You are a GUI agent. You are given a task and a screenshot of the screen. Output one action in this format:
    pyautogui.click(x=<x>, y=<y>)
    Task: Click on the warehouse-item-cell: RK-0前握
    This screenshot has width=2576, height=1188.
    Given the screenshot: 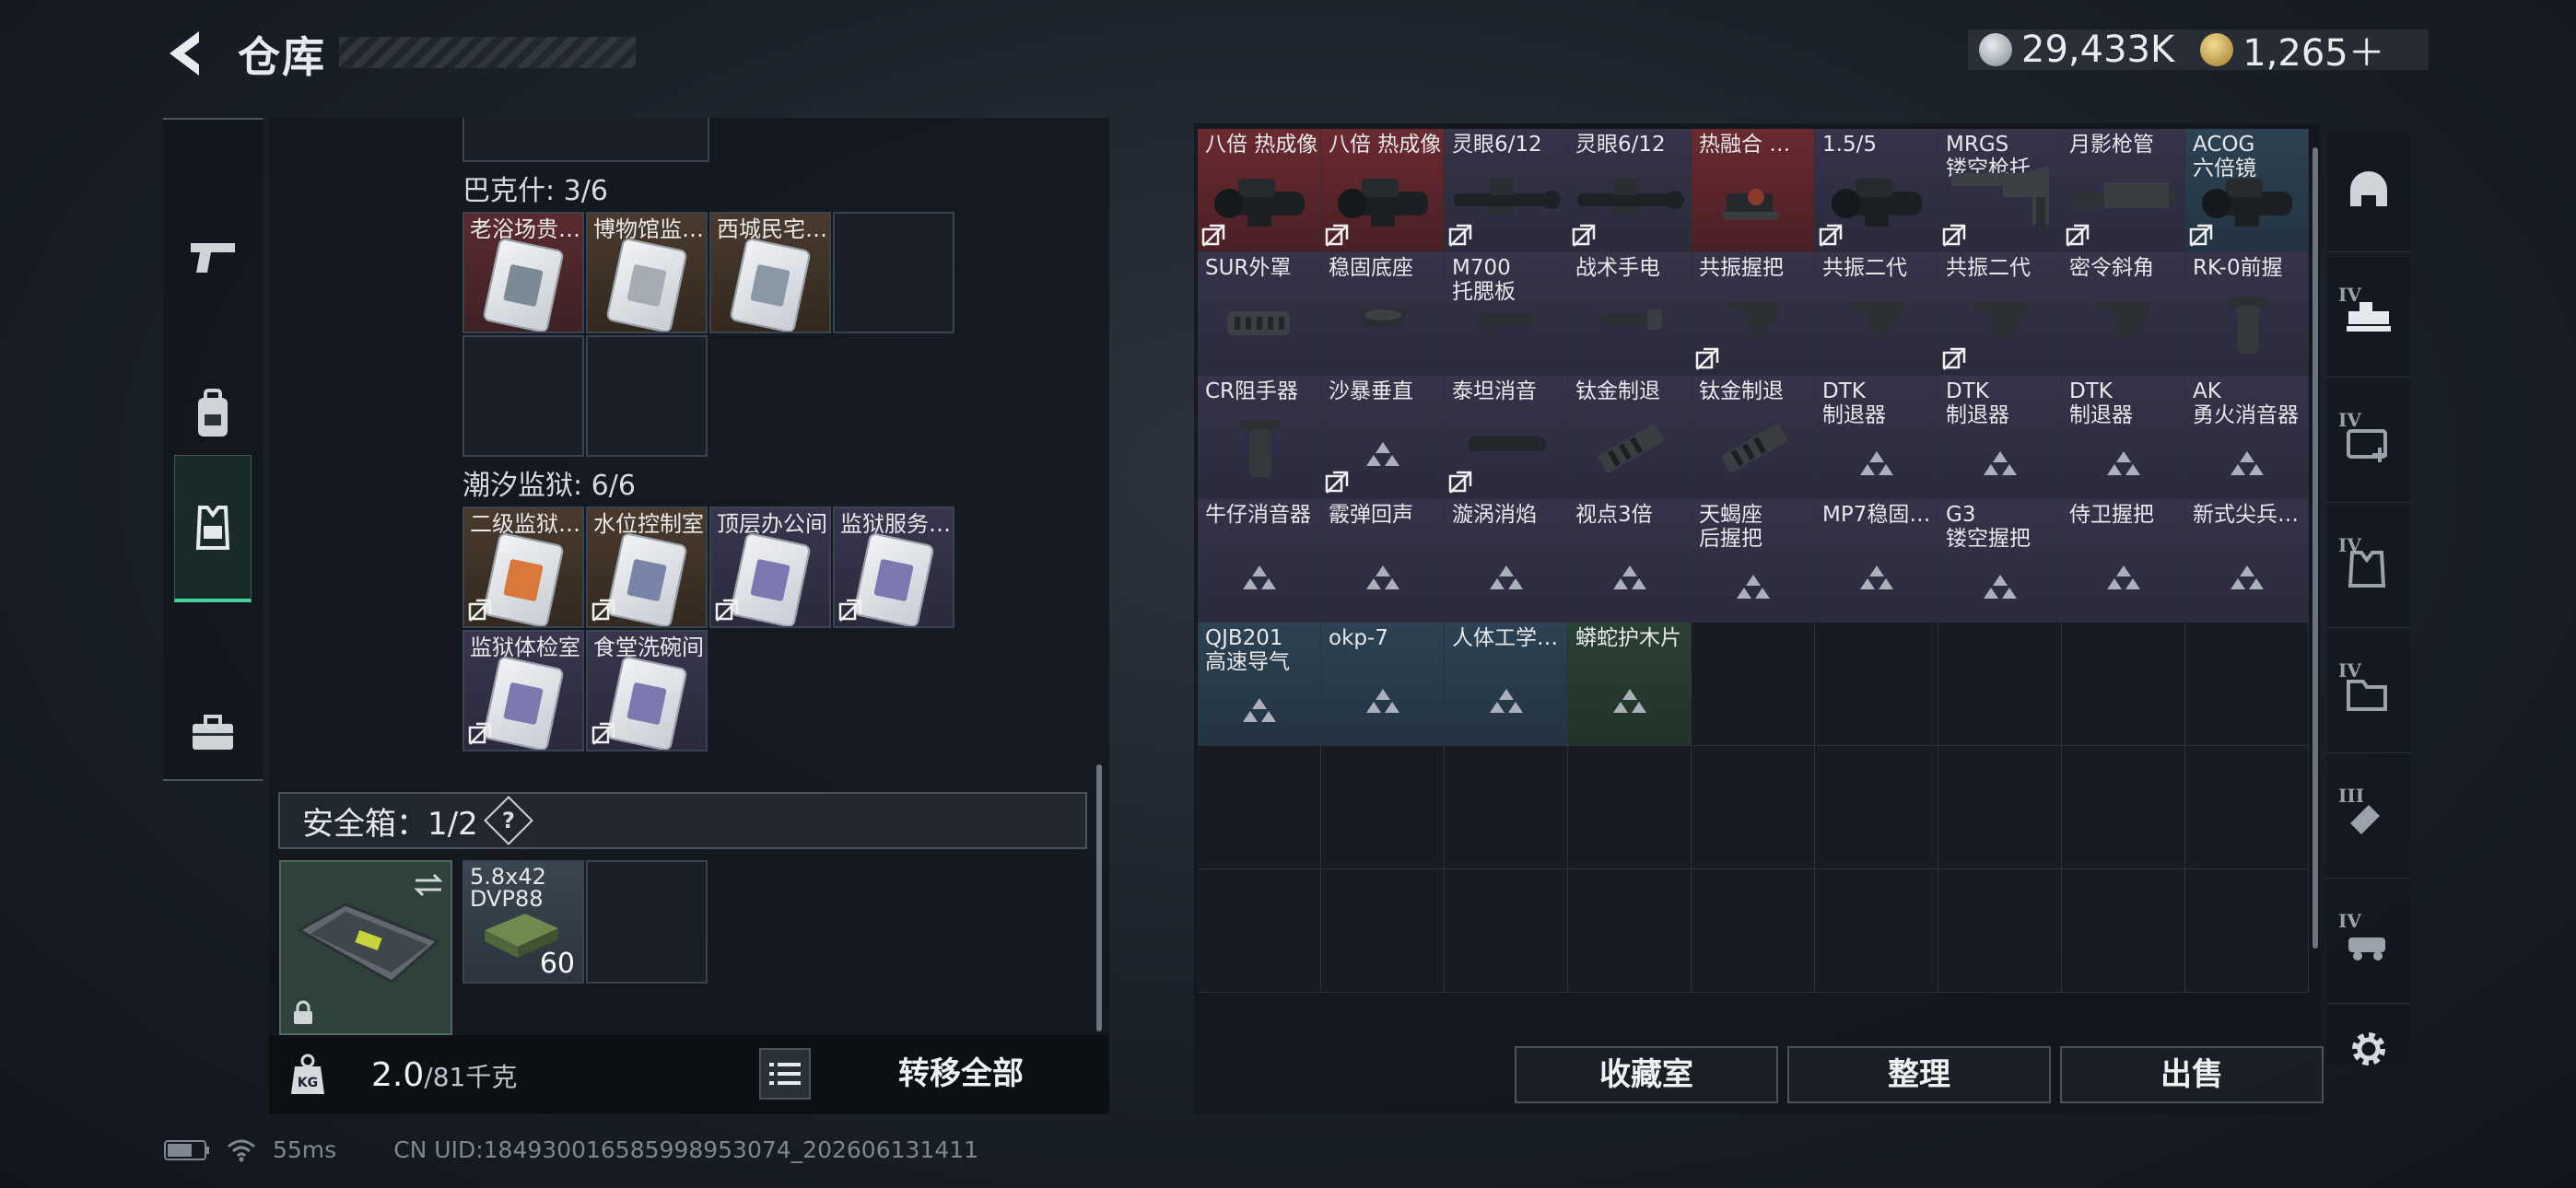 What is the action you would take?
    pyautogui.click(x=2247, y=314)
    